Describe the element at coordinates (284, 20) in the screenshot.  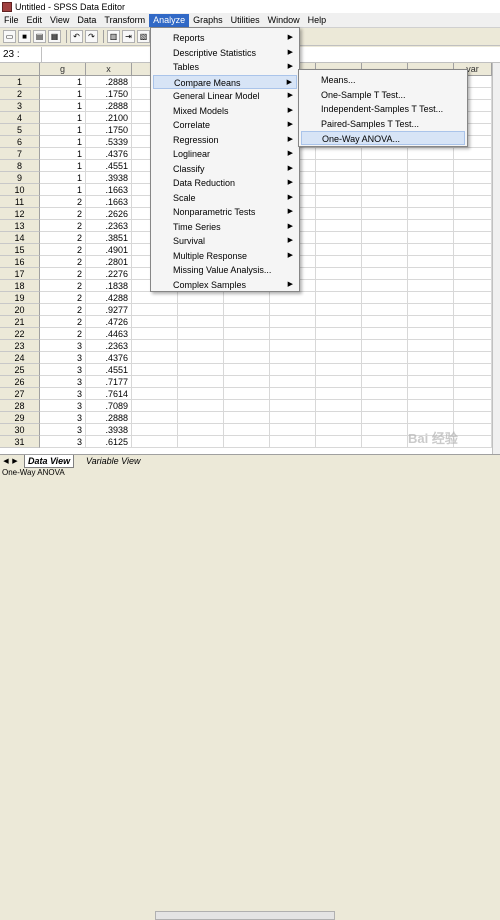
I see `menu-window: Window` at that location.